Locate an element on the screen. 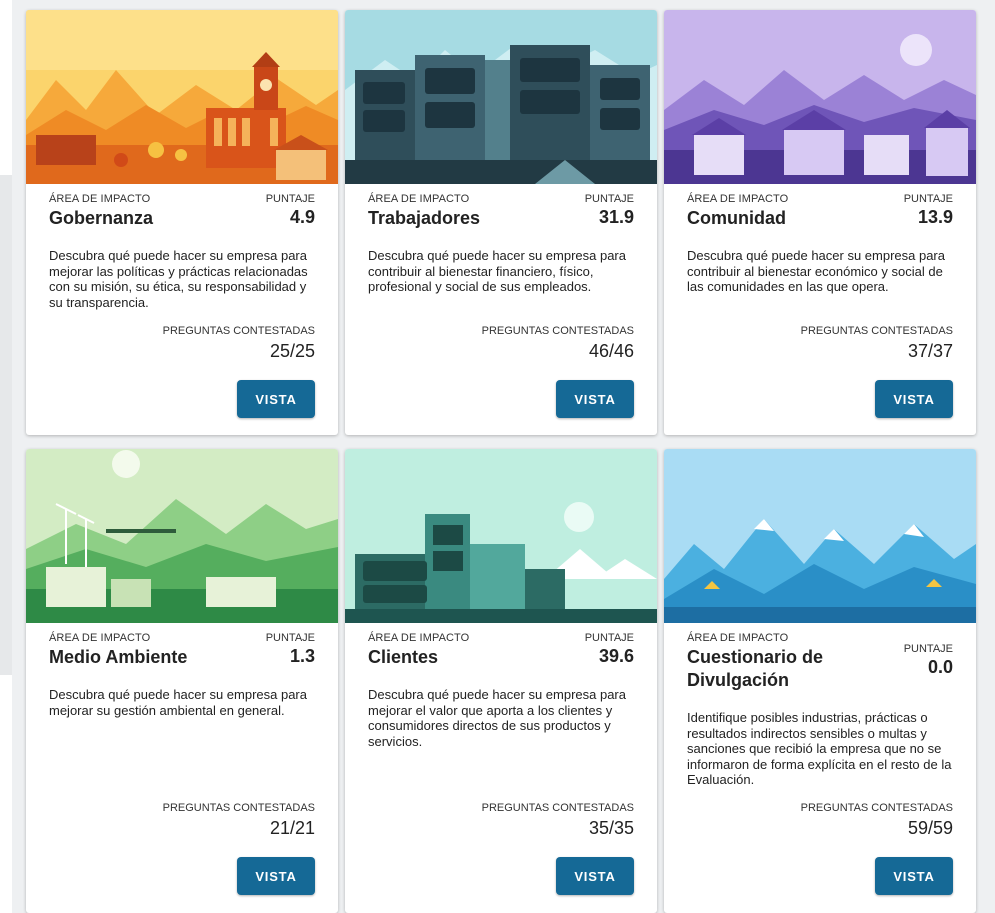 This screenshot has height=913, width=995. card-title: Clientes is located at coordinates (403, 657).